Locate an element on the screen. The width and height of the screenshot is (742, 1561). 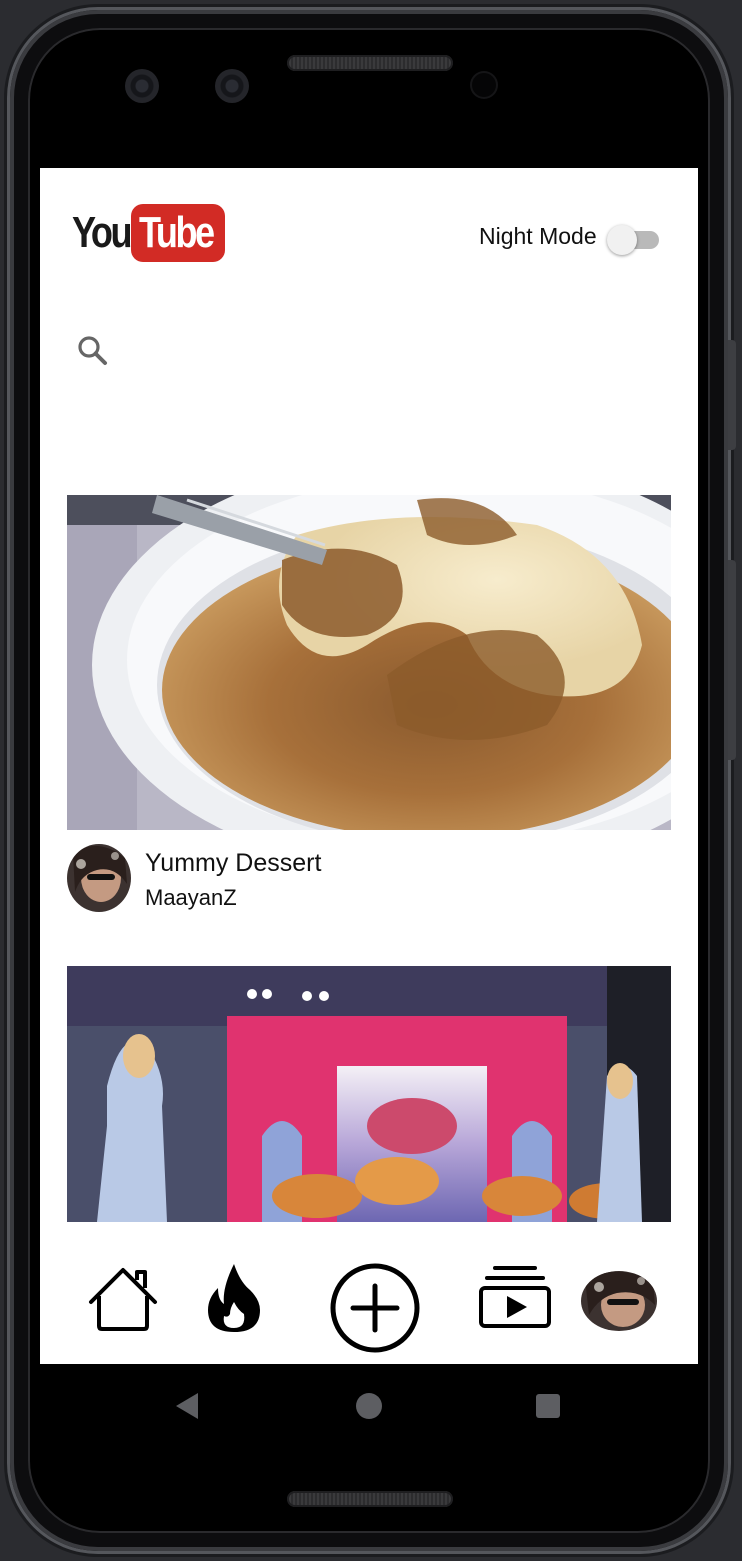
nav-profile-button is located at coordinates (619, 1301).